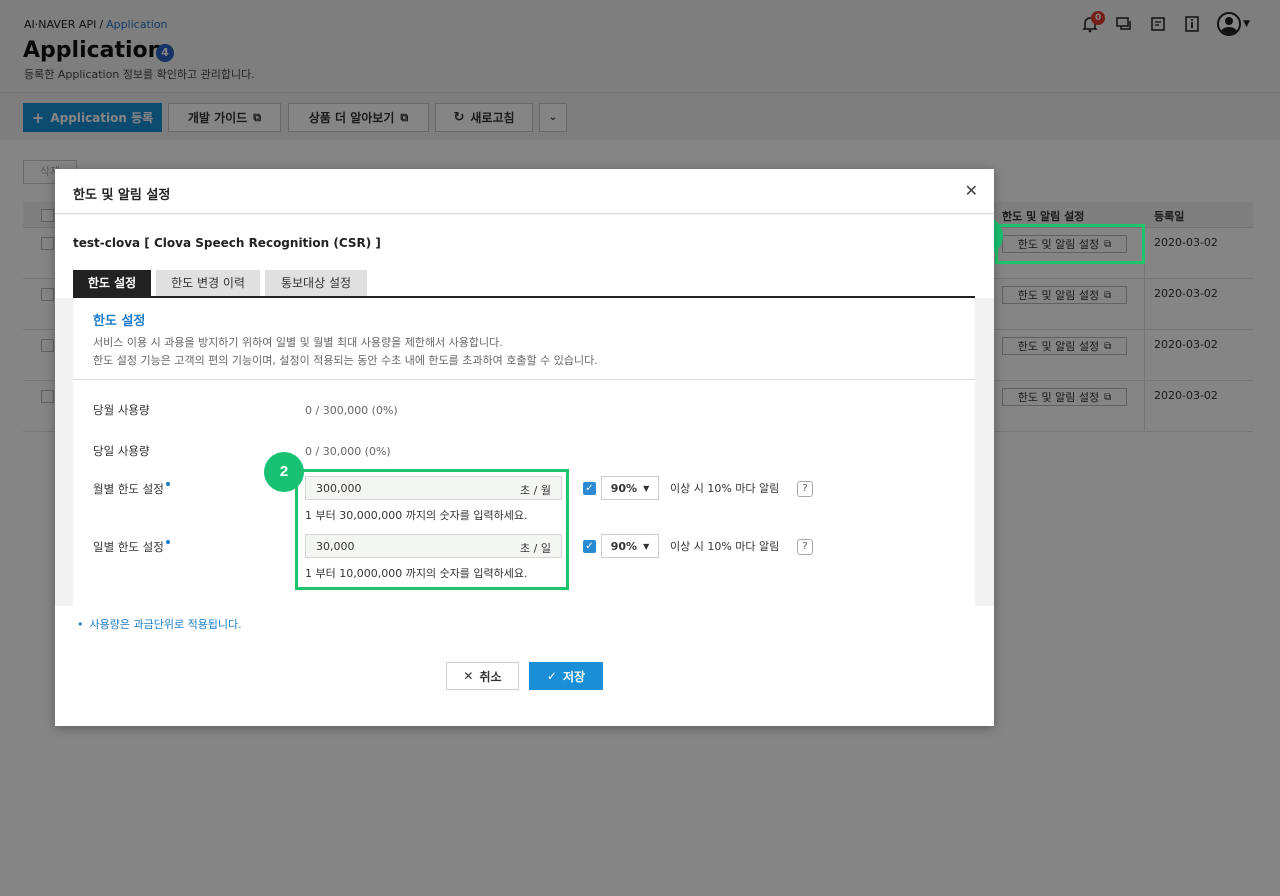 The width and height of the screenshot is (1280, 896). Describe the element at coordinates (284, 472) in the screenshot. I see `callout-number-2: 2` at that location.